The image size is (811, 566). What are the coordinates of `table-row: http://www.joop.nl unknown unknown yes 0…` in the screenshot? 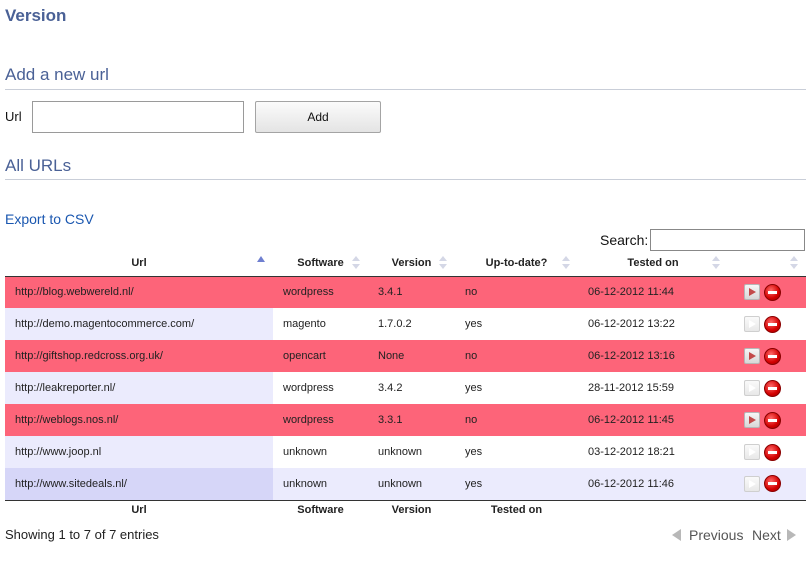 It's located at (405, 452).